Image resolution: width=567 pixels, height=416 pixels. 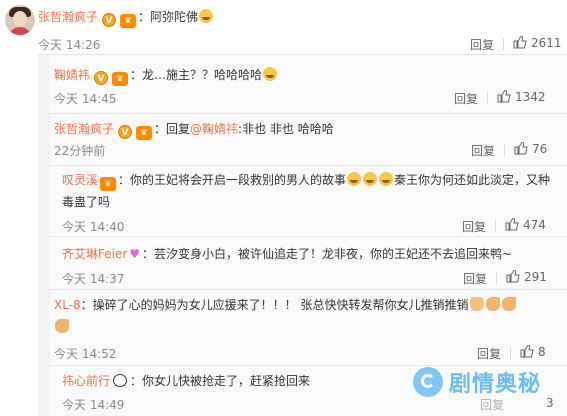 I want to click on watermark: 剧情奥秘, so click(x=488, y=382).